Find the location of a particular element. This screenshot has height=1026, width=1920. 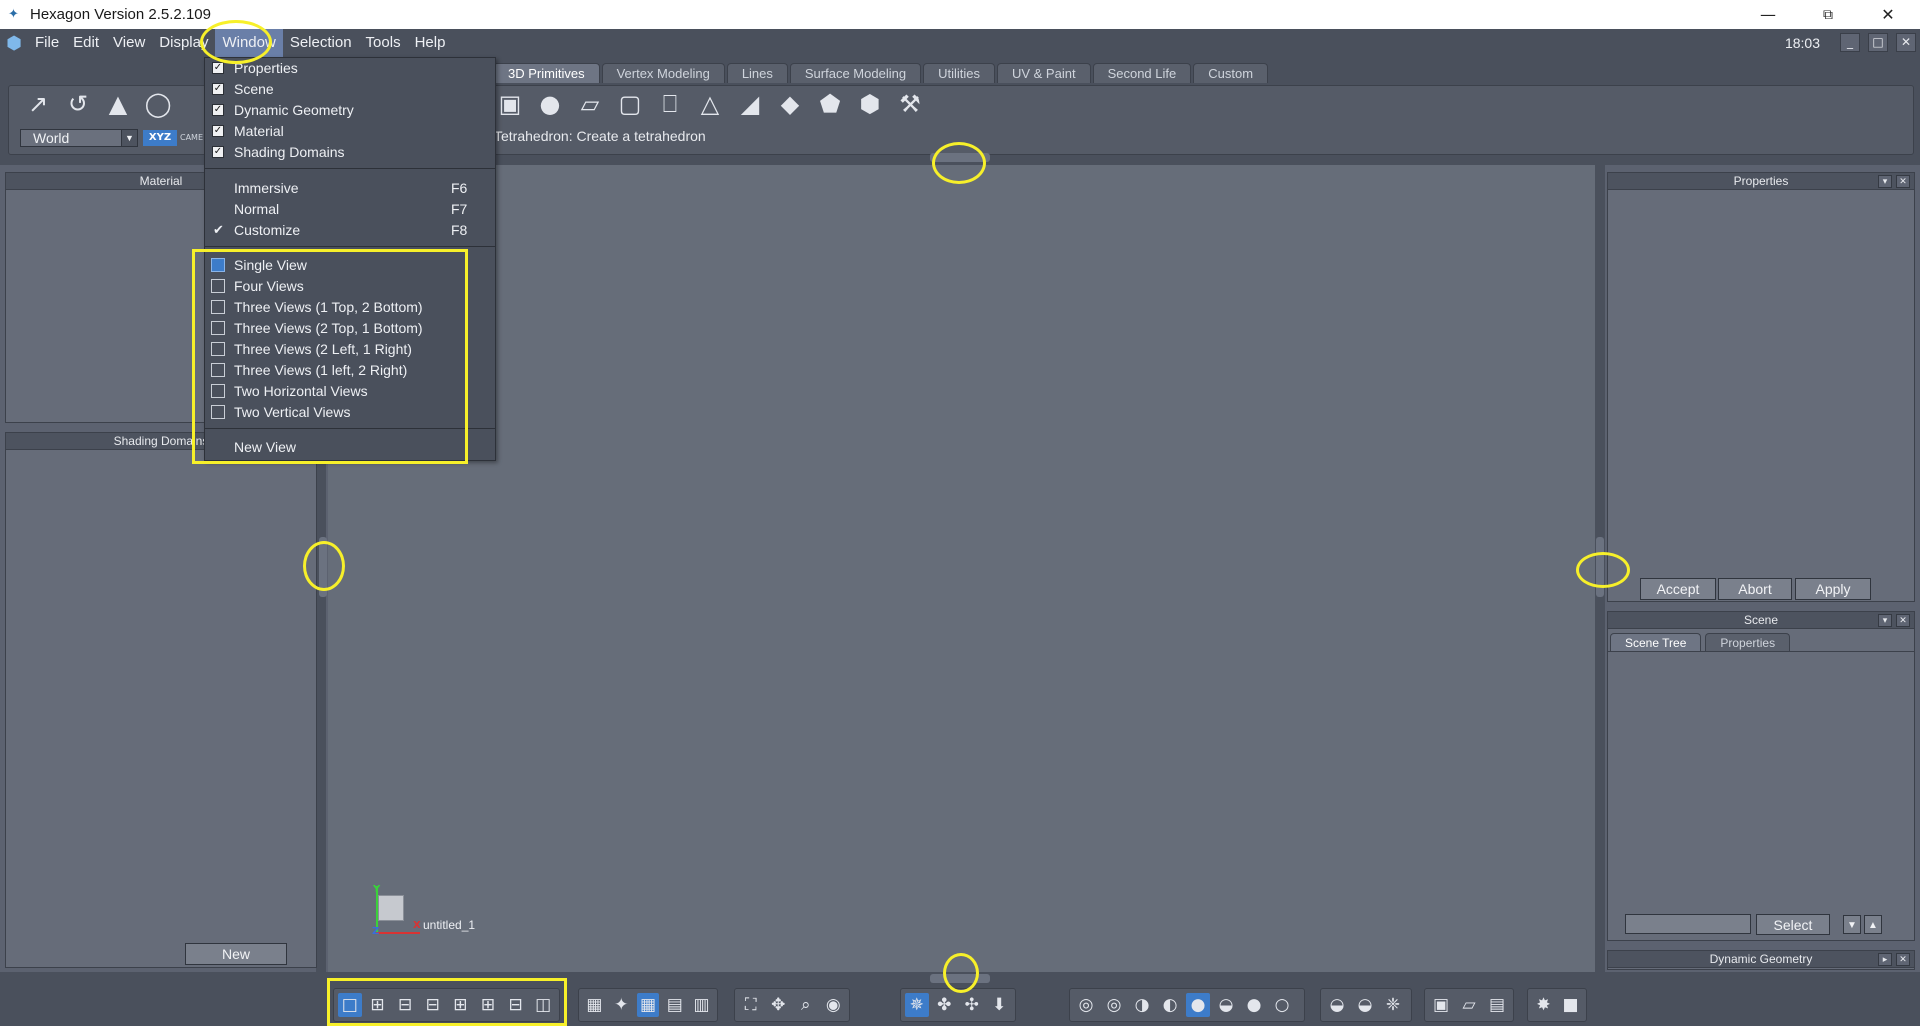

dynamic-geometry-panel: Dynamic Geometry ▸ ✕ is located at coordinates (1761, 960).